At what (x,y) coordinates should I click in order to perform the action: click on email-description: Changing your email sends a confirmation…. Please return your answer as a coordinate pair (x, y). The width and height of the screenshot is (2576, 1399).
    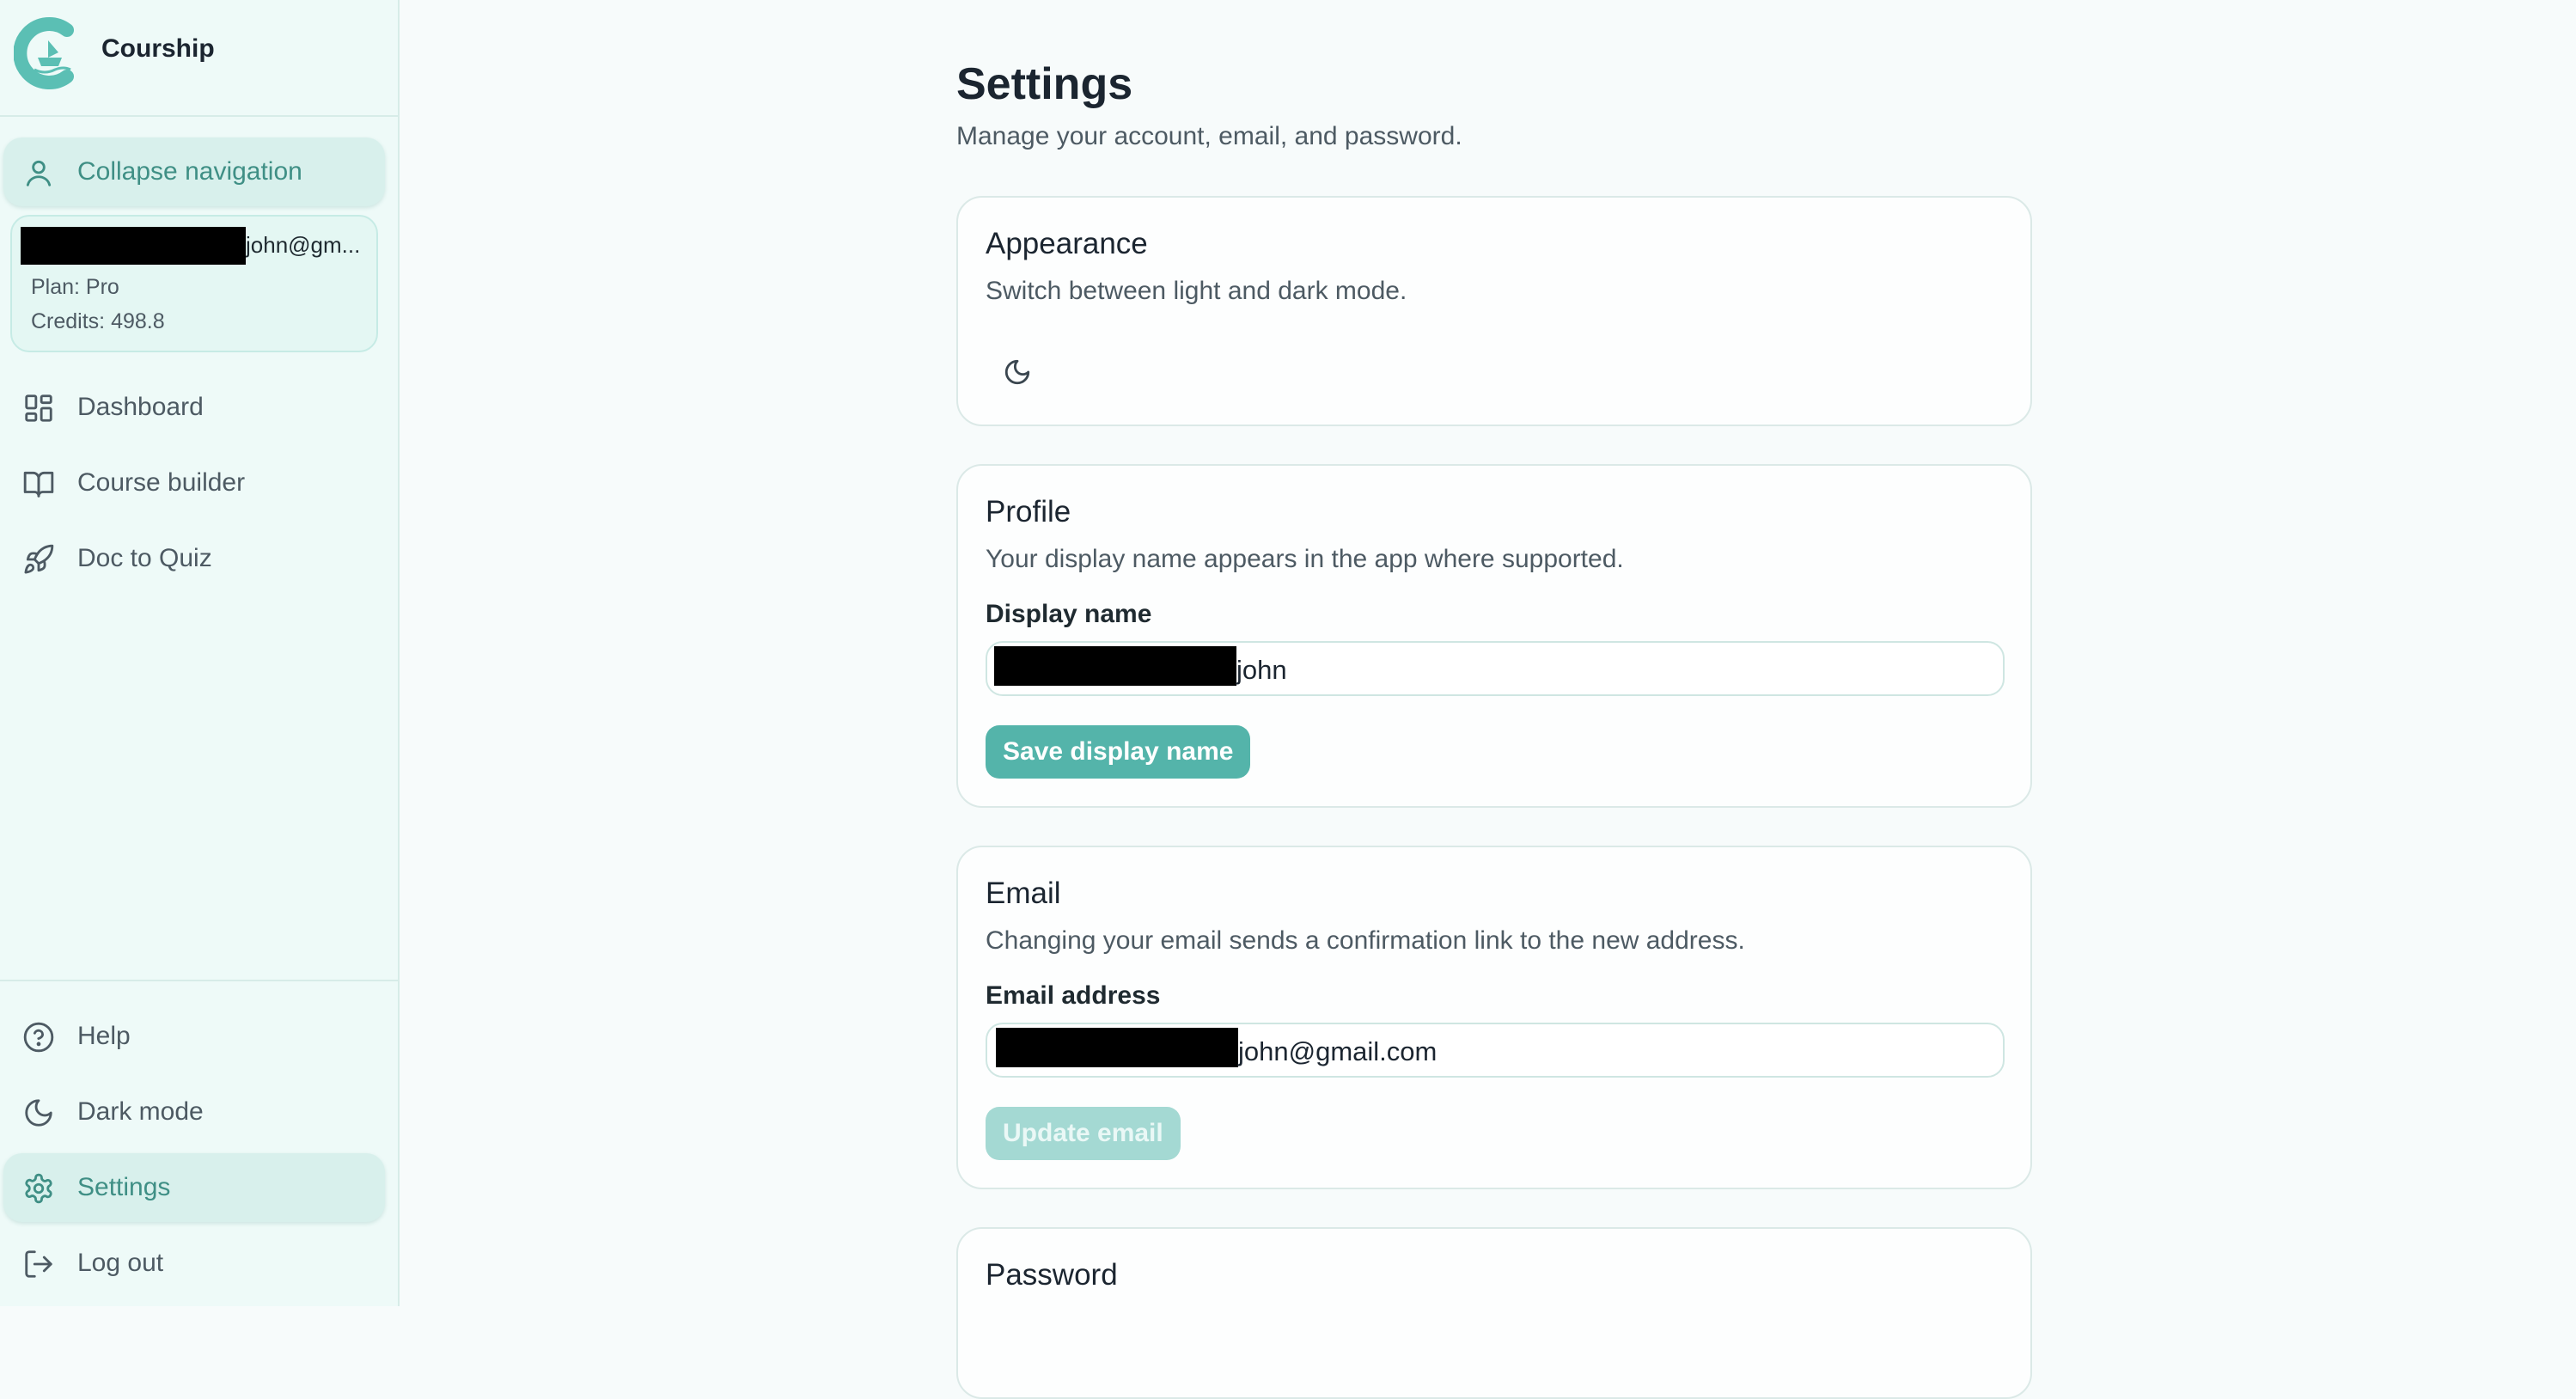
    Looking at the image, I should click on (1365, 940).